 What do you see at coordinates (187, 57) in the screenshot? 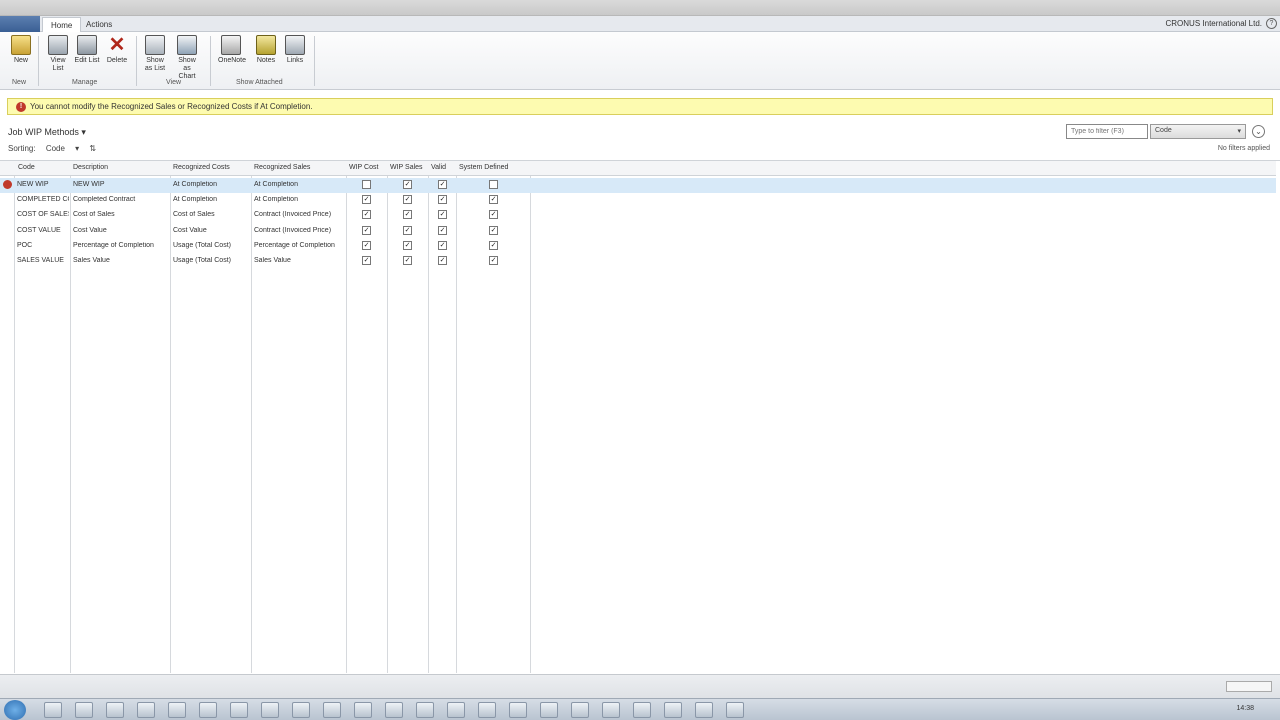
I see `show-as-chart-button: Show as Chart` at bounding box center [187, 57].